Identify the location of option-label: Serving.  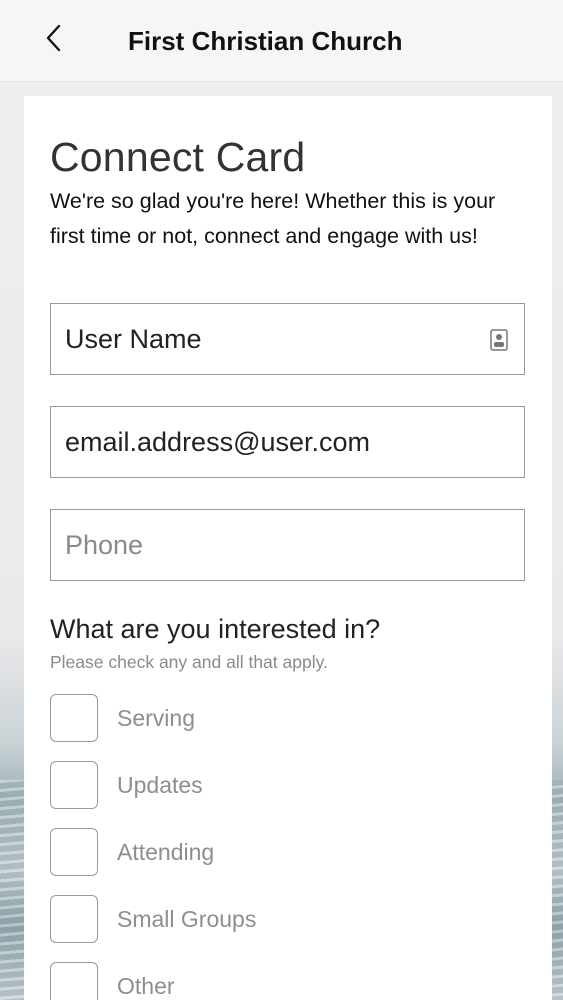
(156, 717).